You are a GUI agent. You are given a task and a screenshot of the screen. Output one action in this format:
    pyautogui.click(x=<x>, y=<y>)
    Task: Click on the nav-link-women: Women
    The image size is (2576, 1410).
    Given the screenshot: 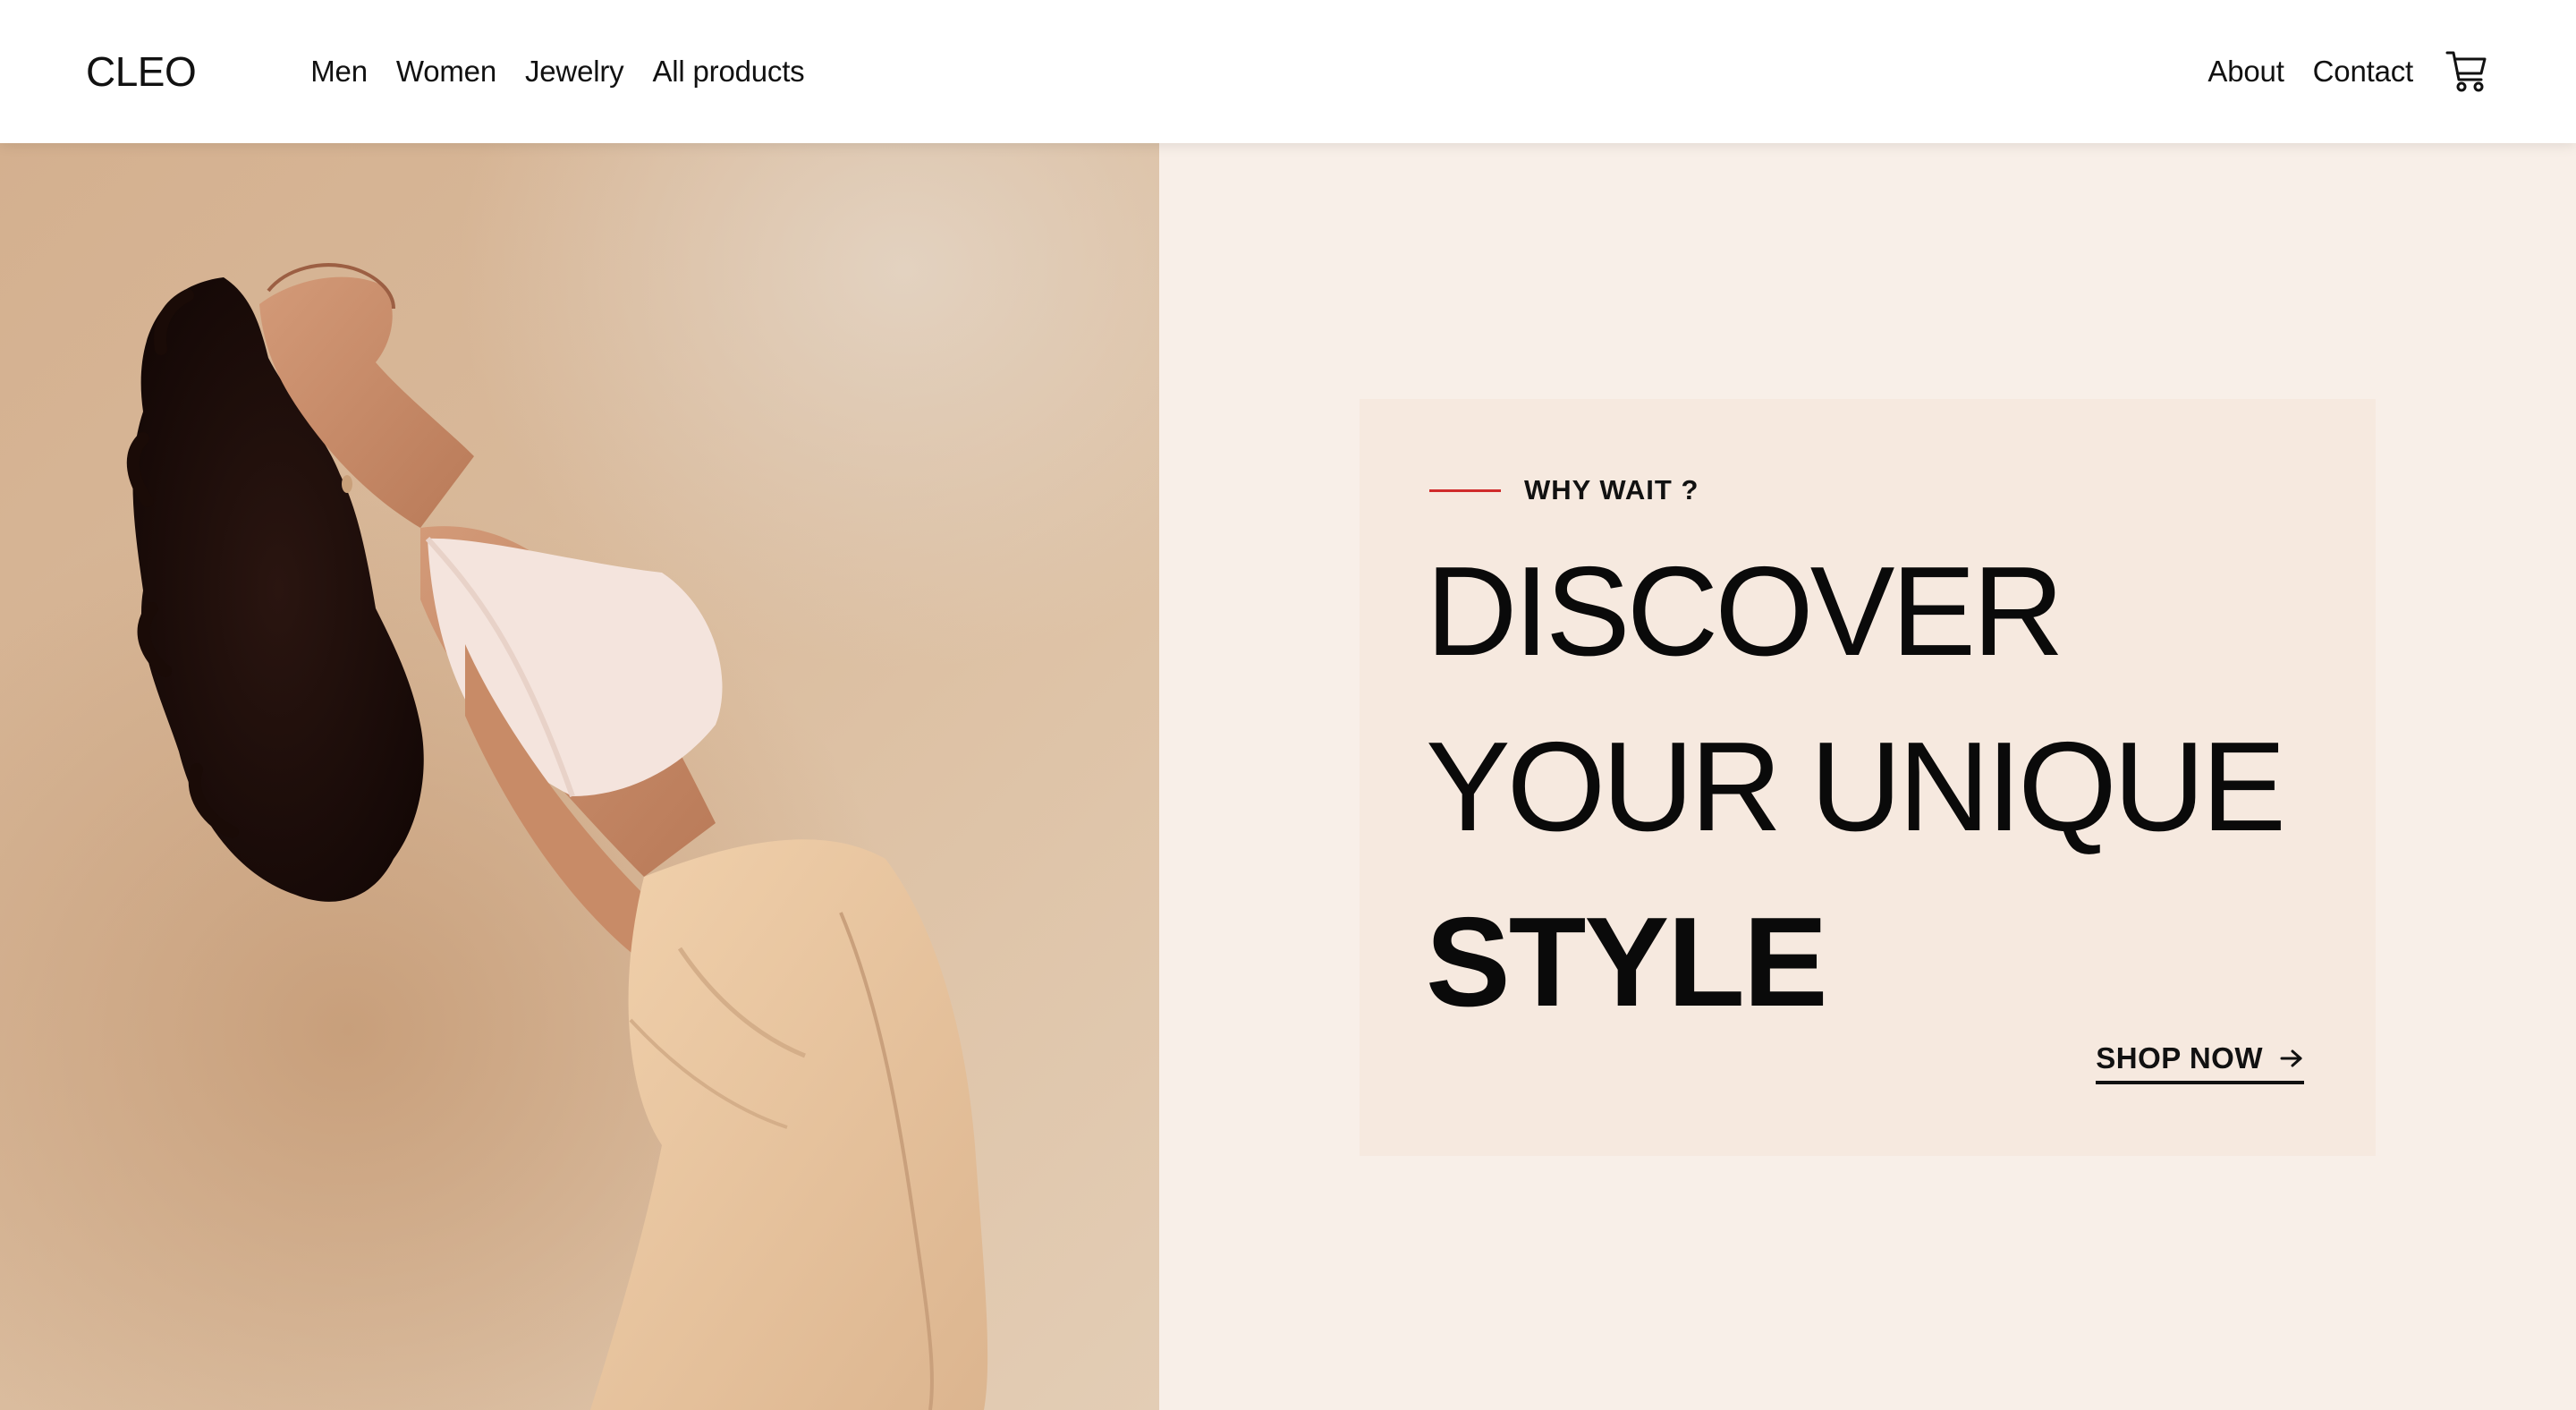 What is the action you would take?
    pyautogui.click(x=446, y=72)
    